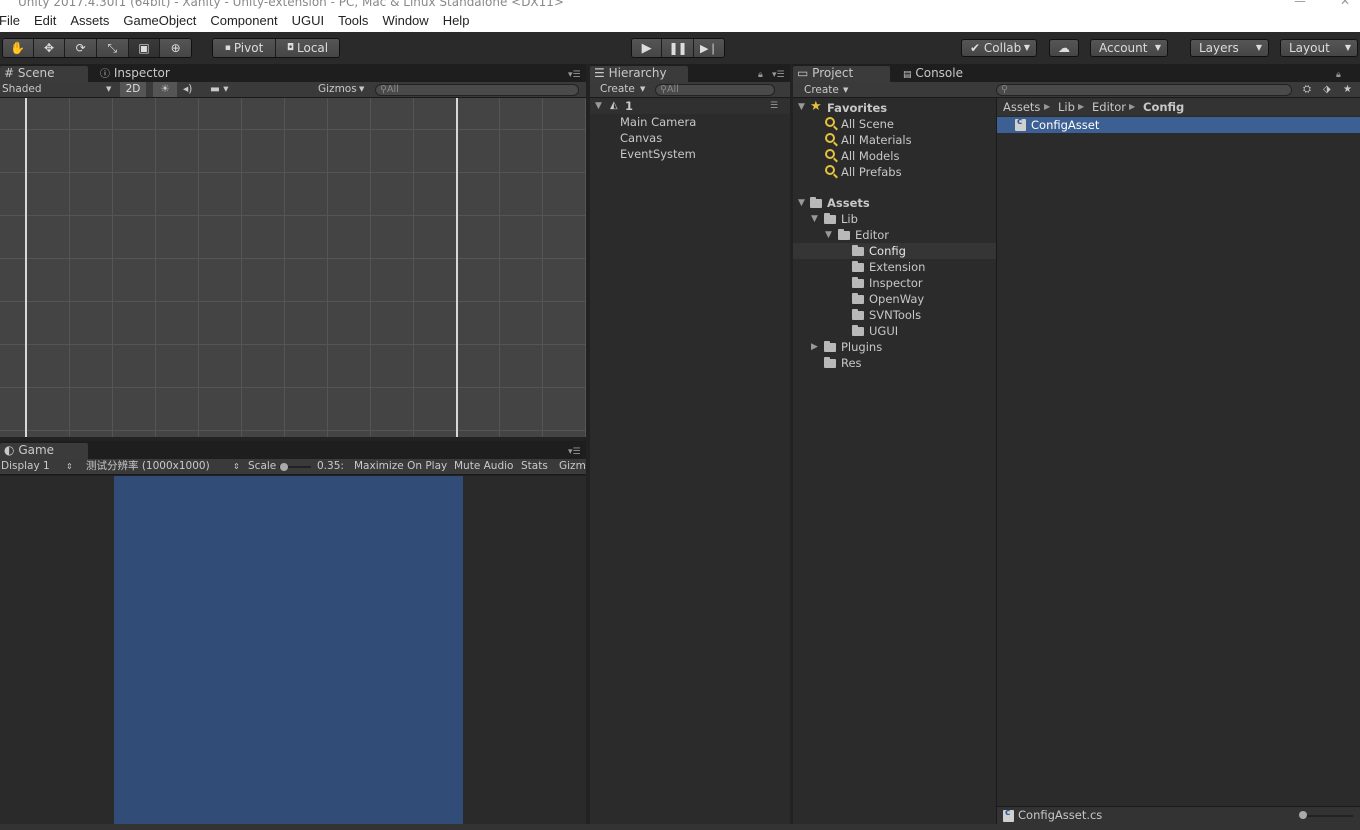  What do you see at coordinates (999, 48) in the screenshot?
I see `collab-dropdown: ✔ Collab ▼` at bounding box center [999, 48].